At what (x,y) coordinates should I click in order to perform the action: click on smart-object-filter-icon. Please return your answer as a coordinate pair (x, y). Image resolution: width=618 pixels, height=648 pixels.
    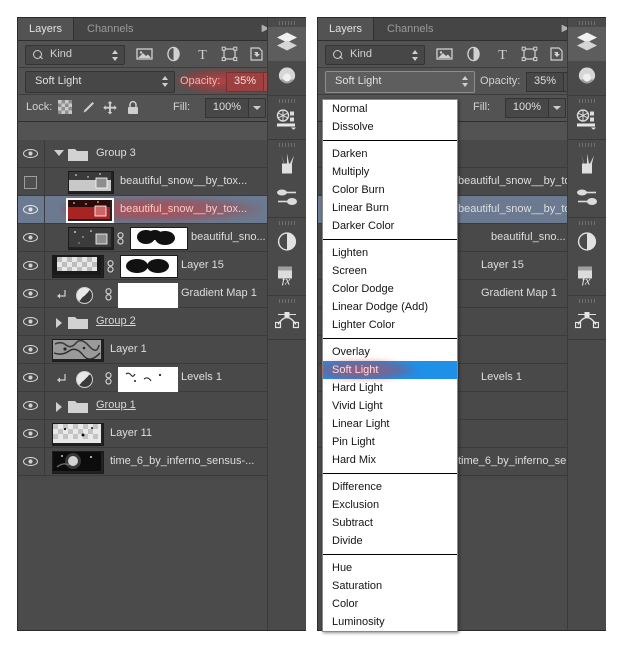
    Looking at the image, I should click on (556, 54).